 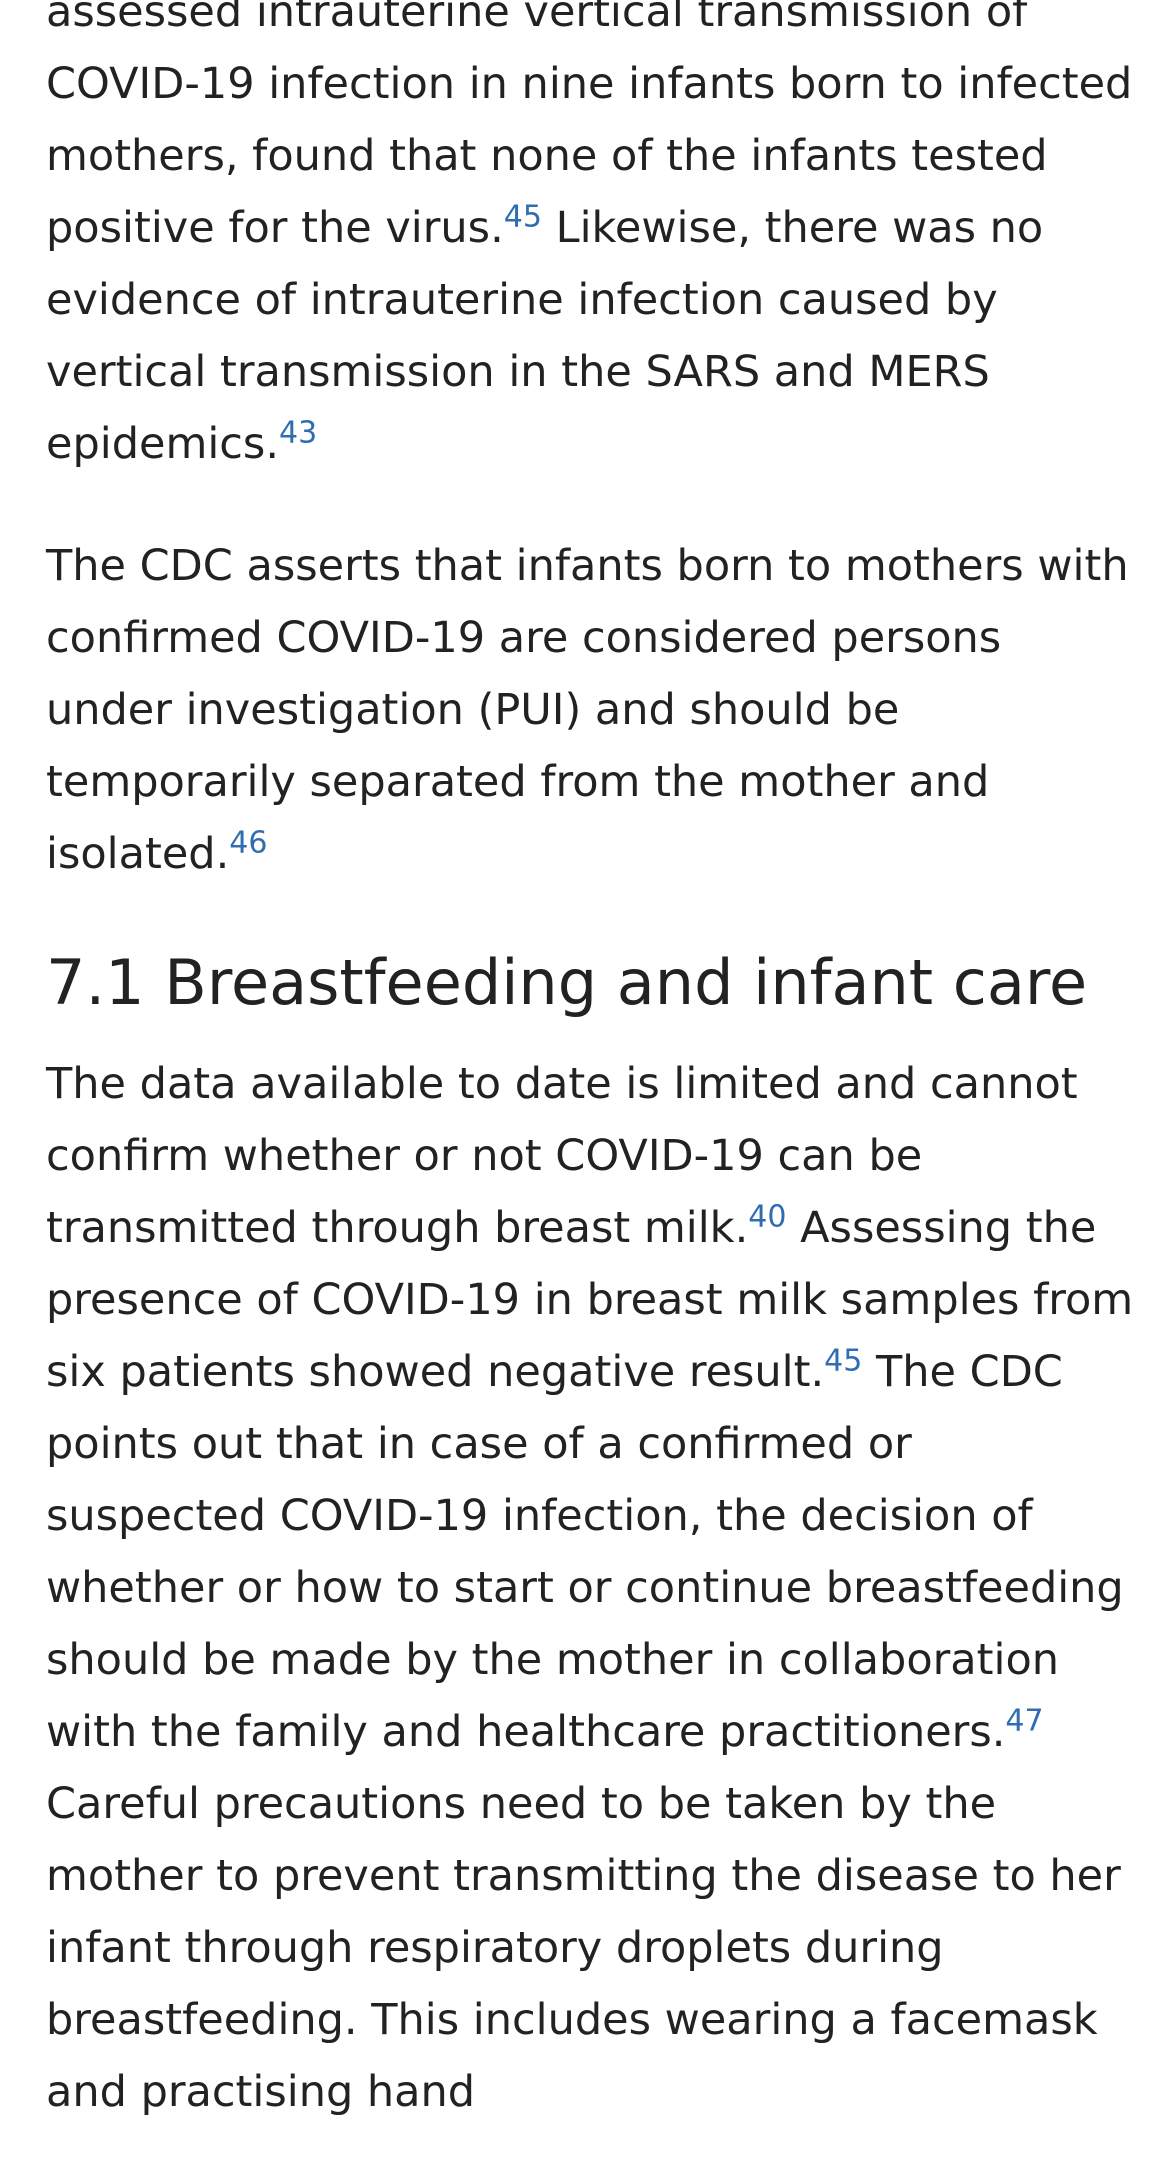 What do you see at coordinates (298, 433) in the screenshot?
I see `citation-link-43: 43` at bounding box center [298, 433].